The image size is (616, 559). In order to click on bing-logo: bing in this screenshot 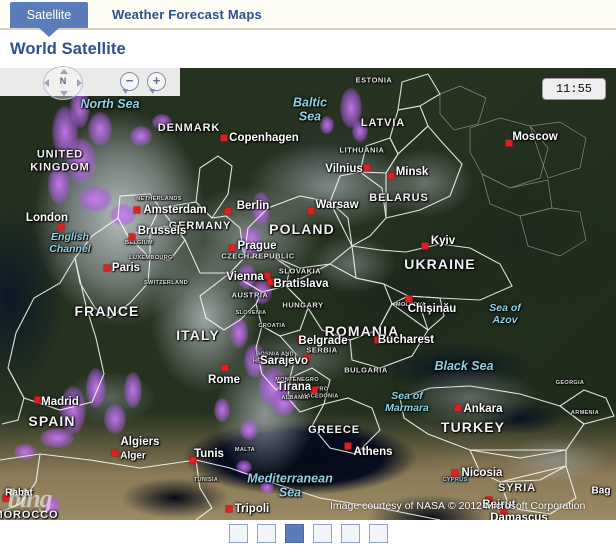, I will do `click(30, 498)`.